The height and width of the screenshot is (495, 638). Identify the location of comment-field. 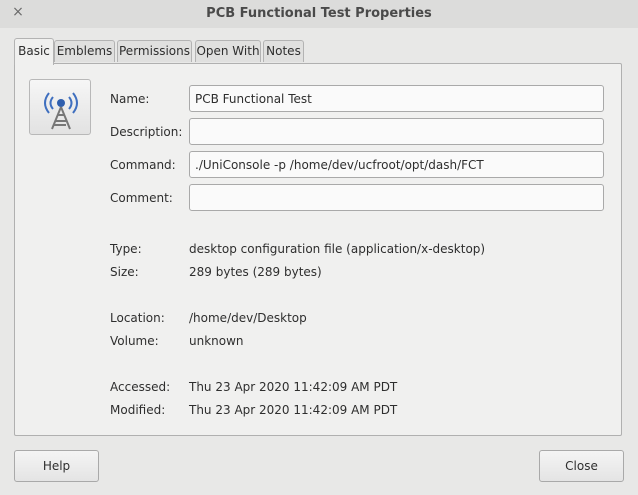
(396, 197).